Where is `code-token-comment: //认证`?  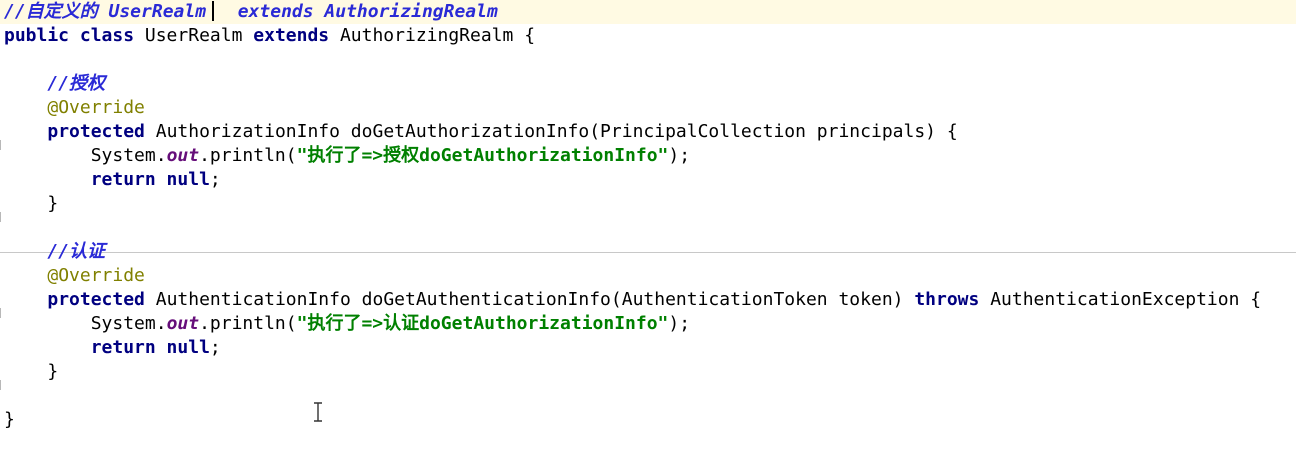
code-token-comment: //认证 is located at coordinates (76, 251).